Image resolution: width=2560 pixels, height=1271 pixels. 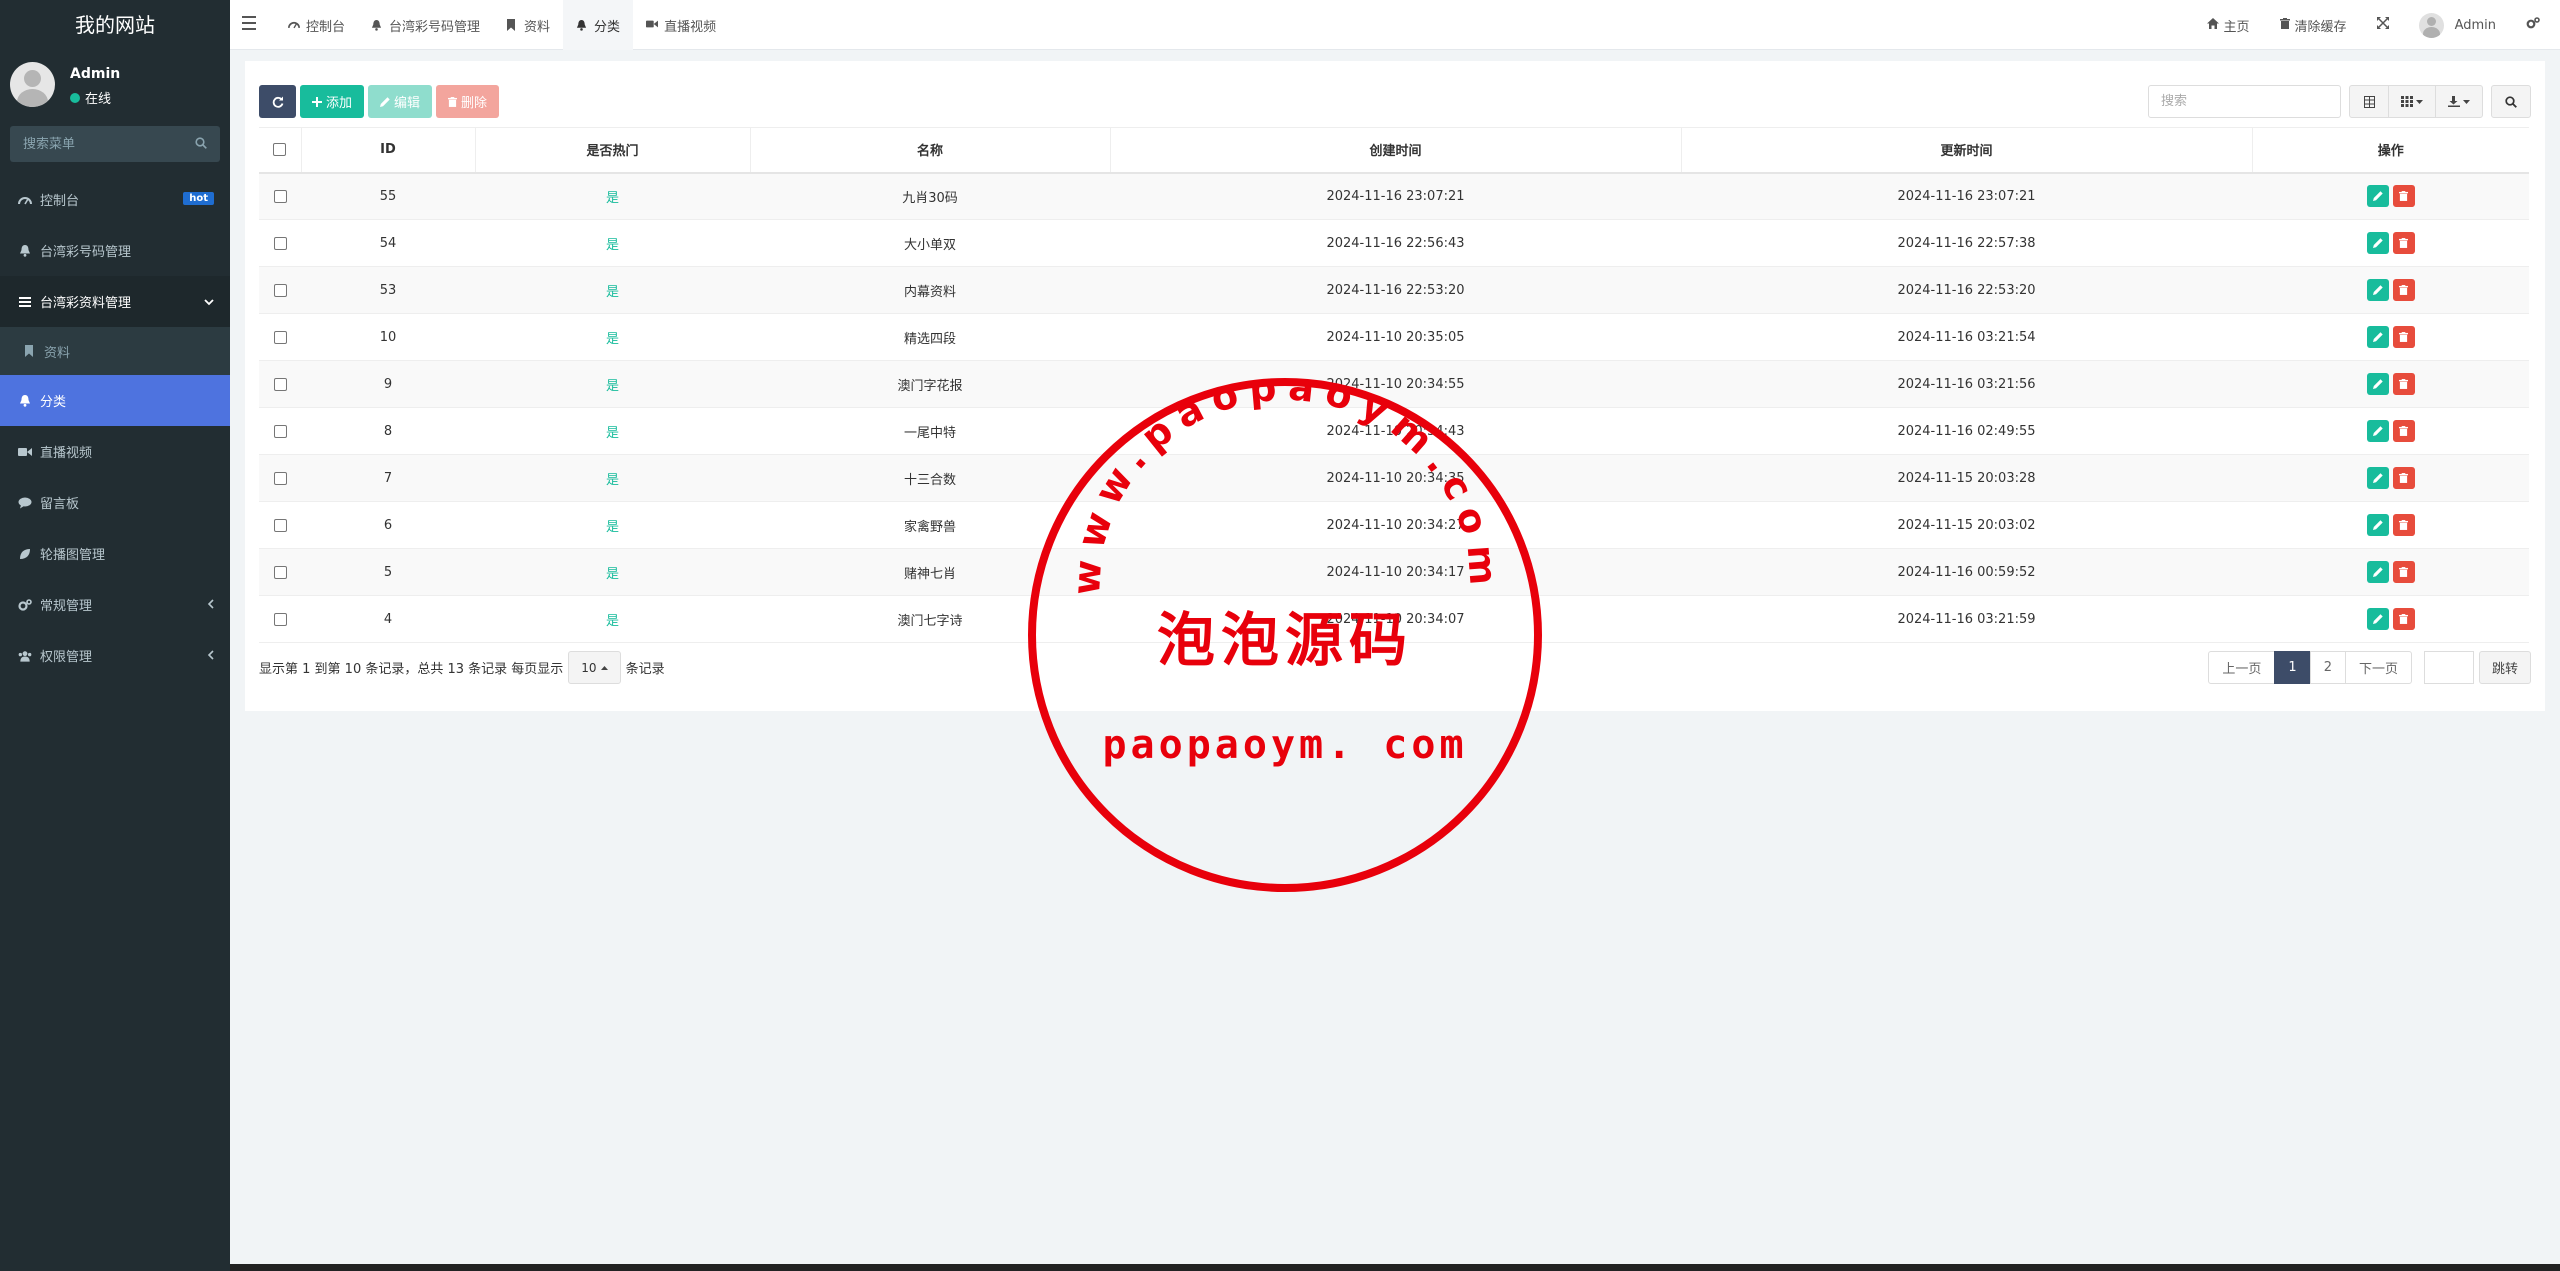 What do you see at coordinates (2412, 101) in the screenshot?
I see `columns-button` at bounding box center [2412, 101].